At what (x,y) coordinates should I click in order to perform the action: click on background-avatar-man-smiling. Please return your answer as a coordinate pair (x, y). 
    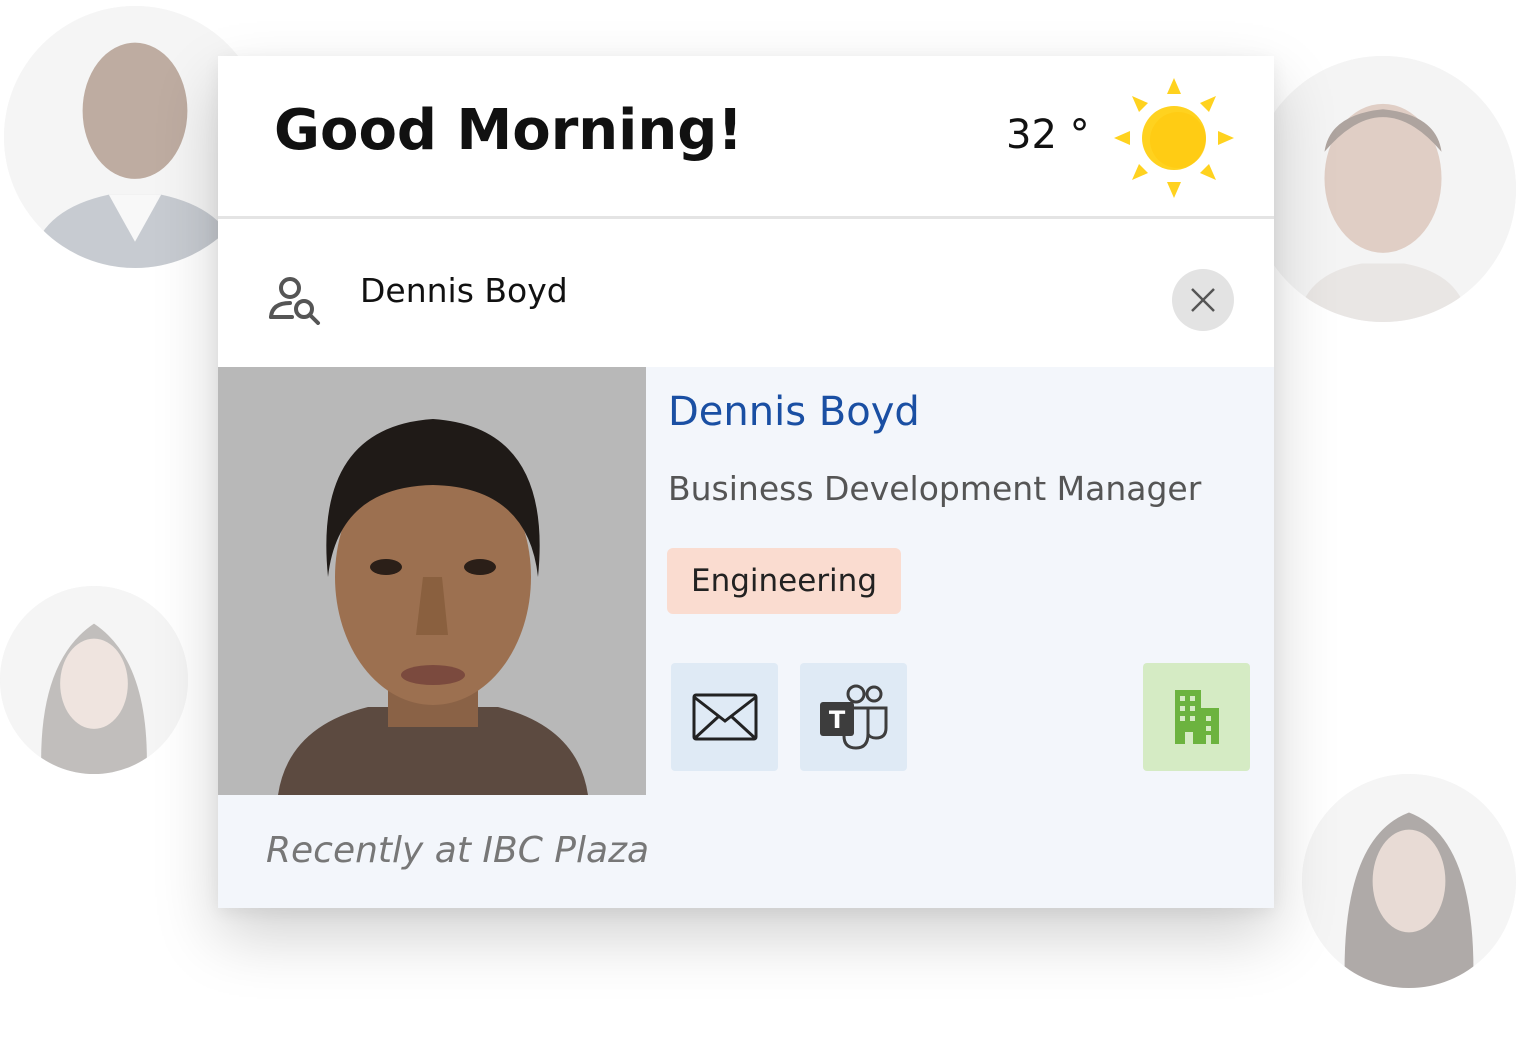
    Looking at the image, I should click on (1383, 189).